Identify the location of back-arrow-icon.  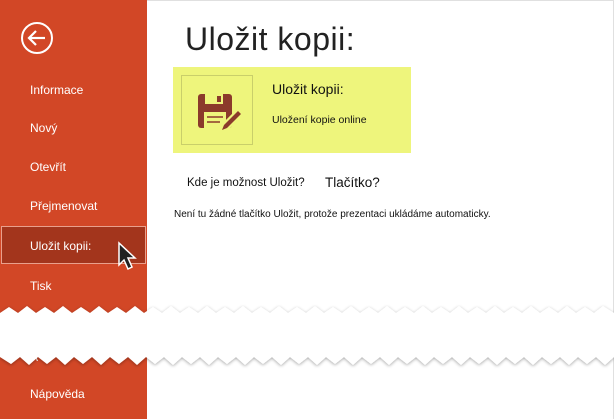
(37, 38).